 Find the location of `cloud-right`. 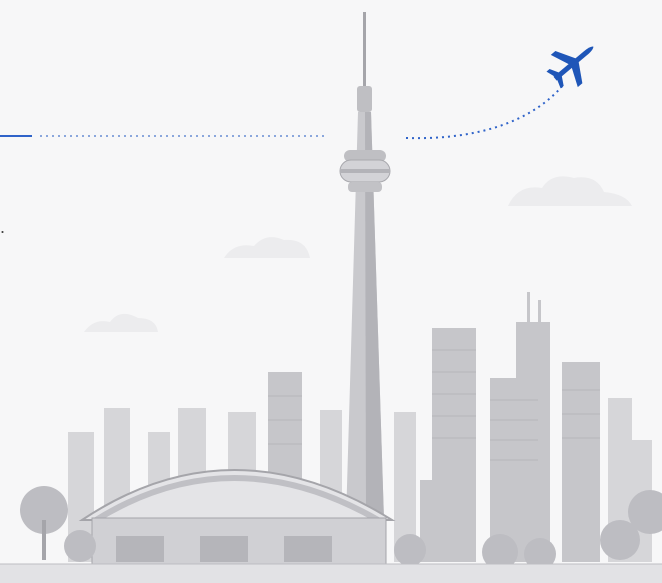

cloud-right is located at coordinates (570, 191).